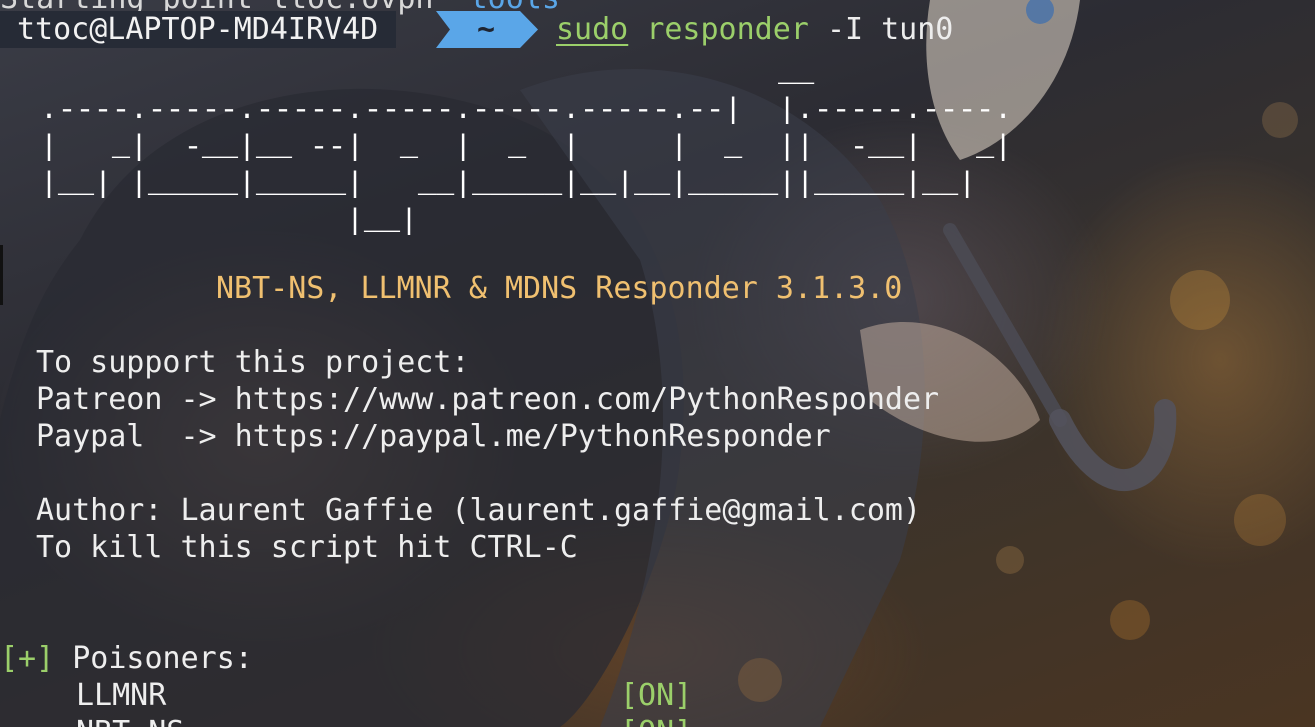 This screenshot has height=727, width=1315. I want to click on prompt-directory: ~, so click(486, 29).